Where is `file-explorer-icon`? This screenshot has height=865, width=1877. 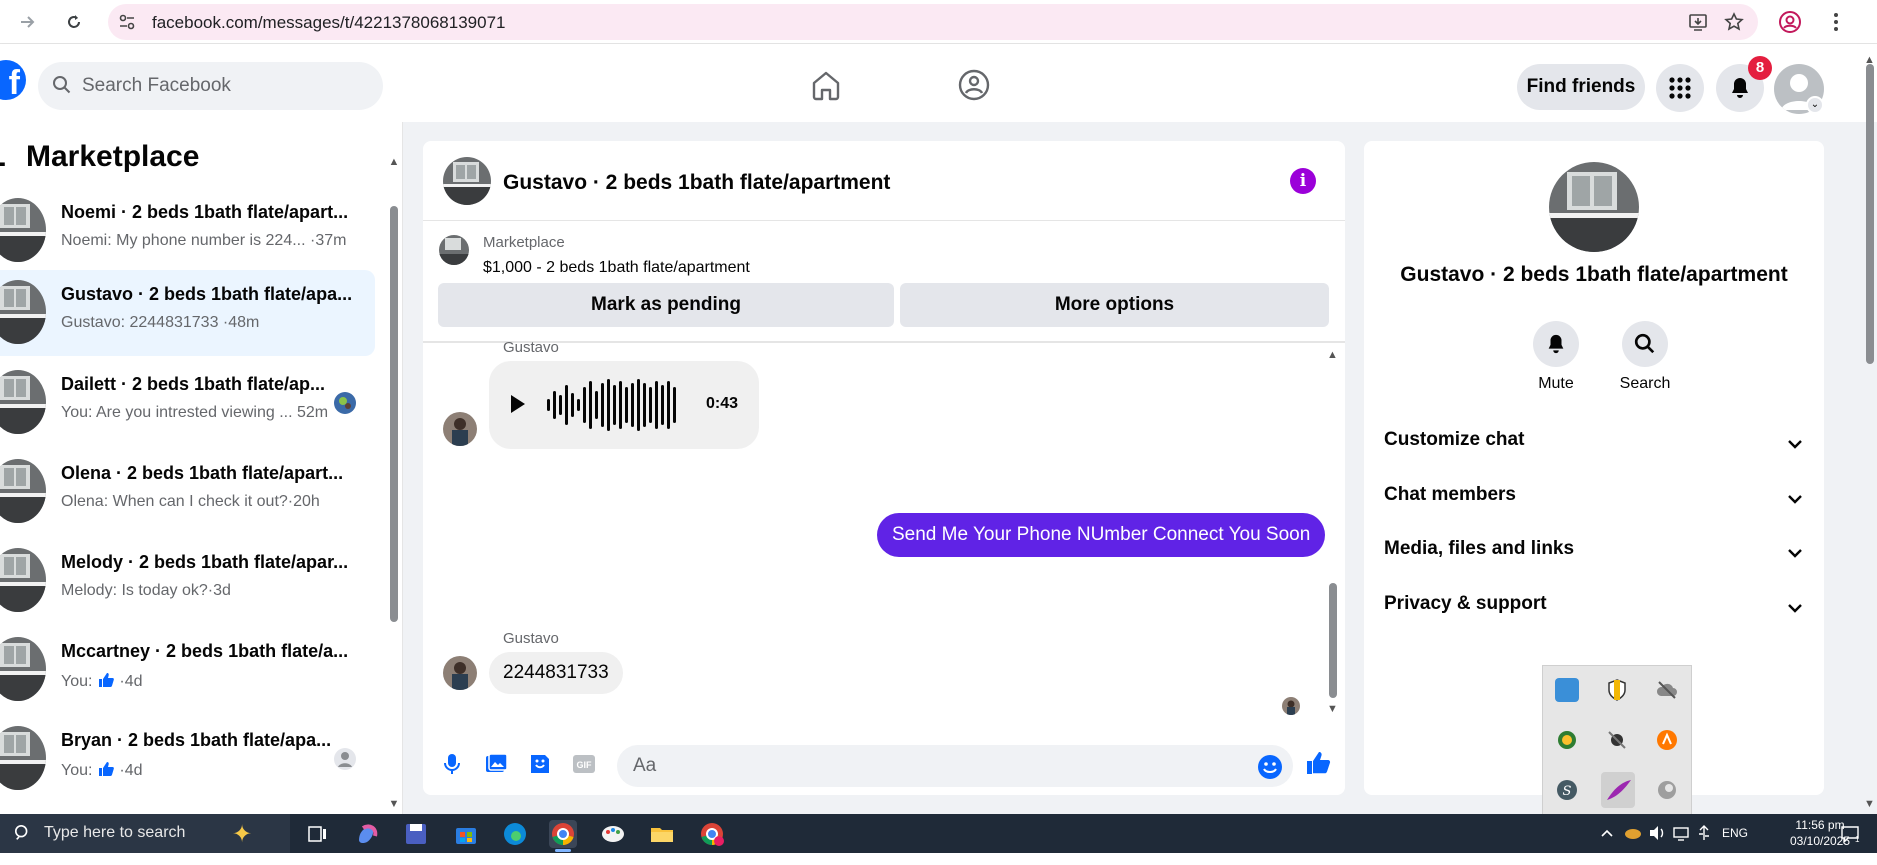 file-explorer-icon is located at coordinates (662, 834).